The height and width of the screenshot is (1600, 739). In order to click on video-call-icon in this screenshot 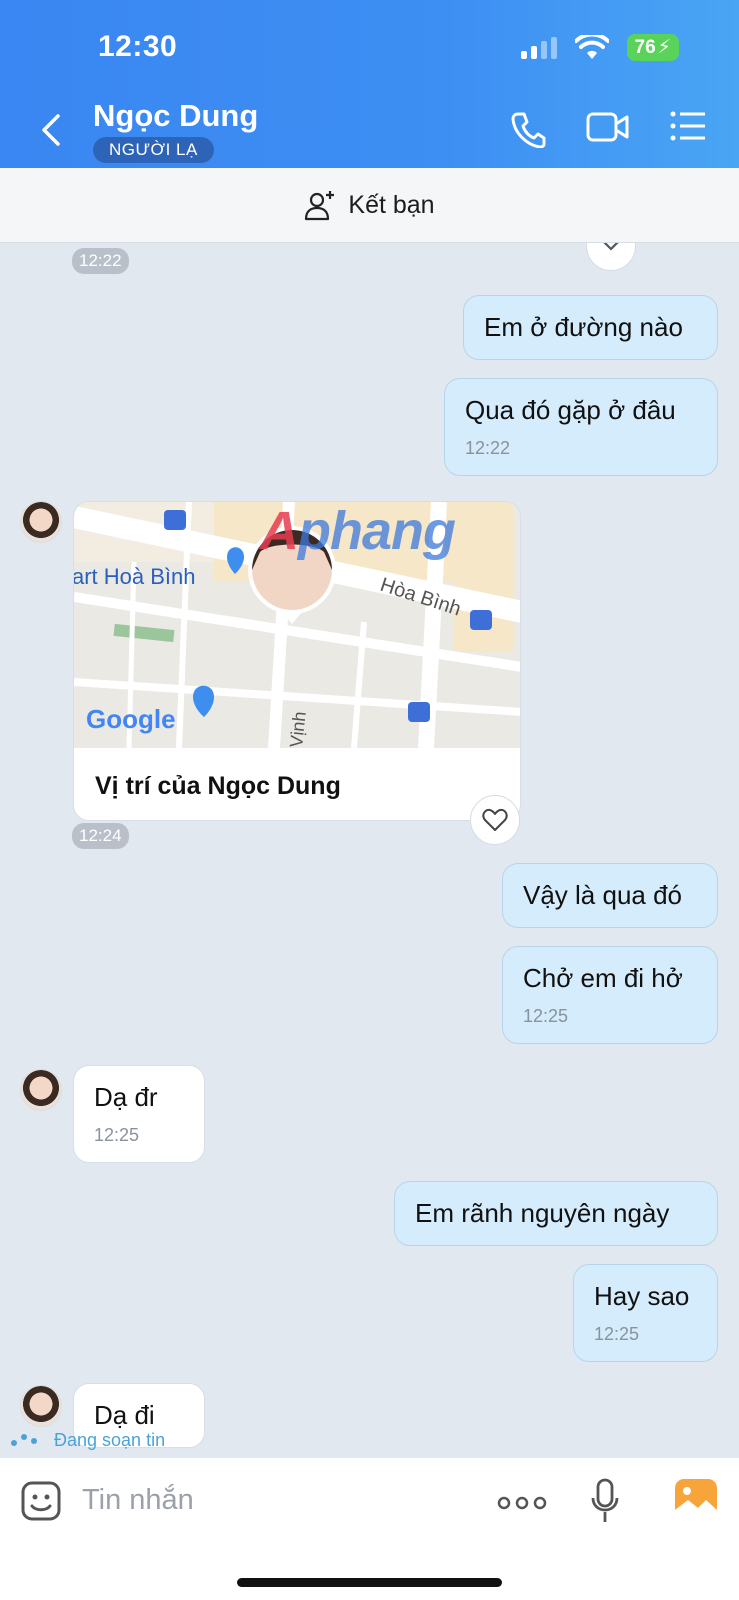, I will do `click(608, 127)`.